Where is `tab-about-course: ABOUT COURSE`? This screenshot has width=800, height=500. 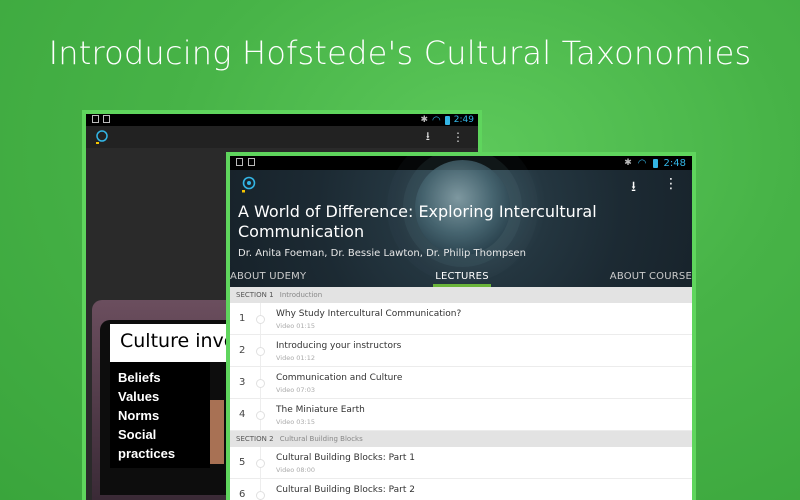
tab-about-course: ABOUT COURSE is located at coordinates (651, 278).